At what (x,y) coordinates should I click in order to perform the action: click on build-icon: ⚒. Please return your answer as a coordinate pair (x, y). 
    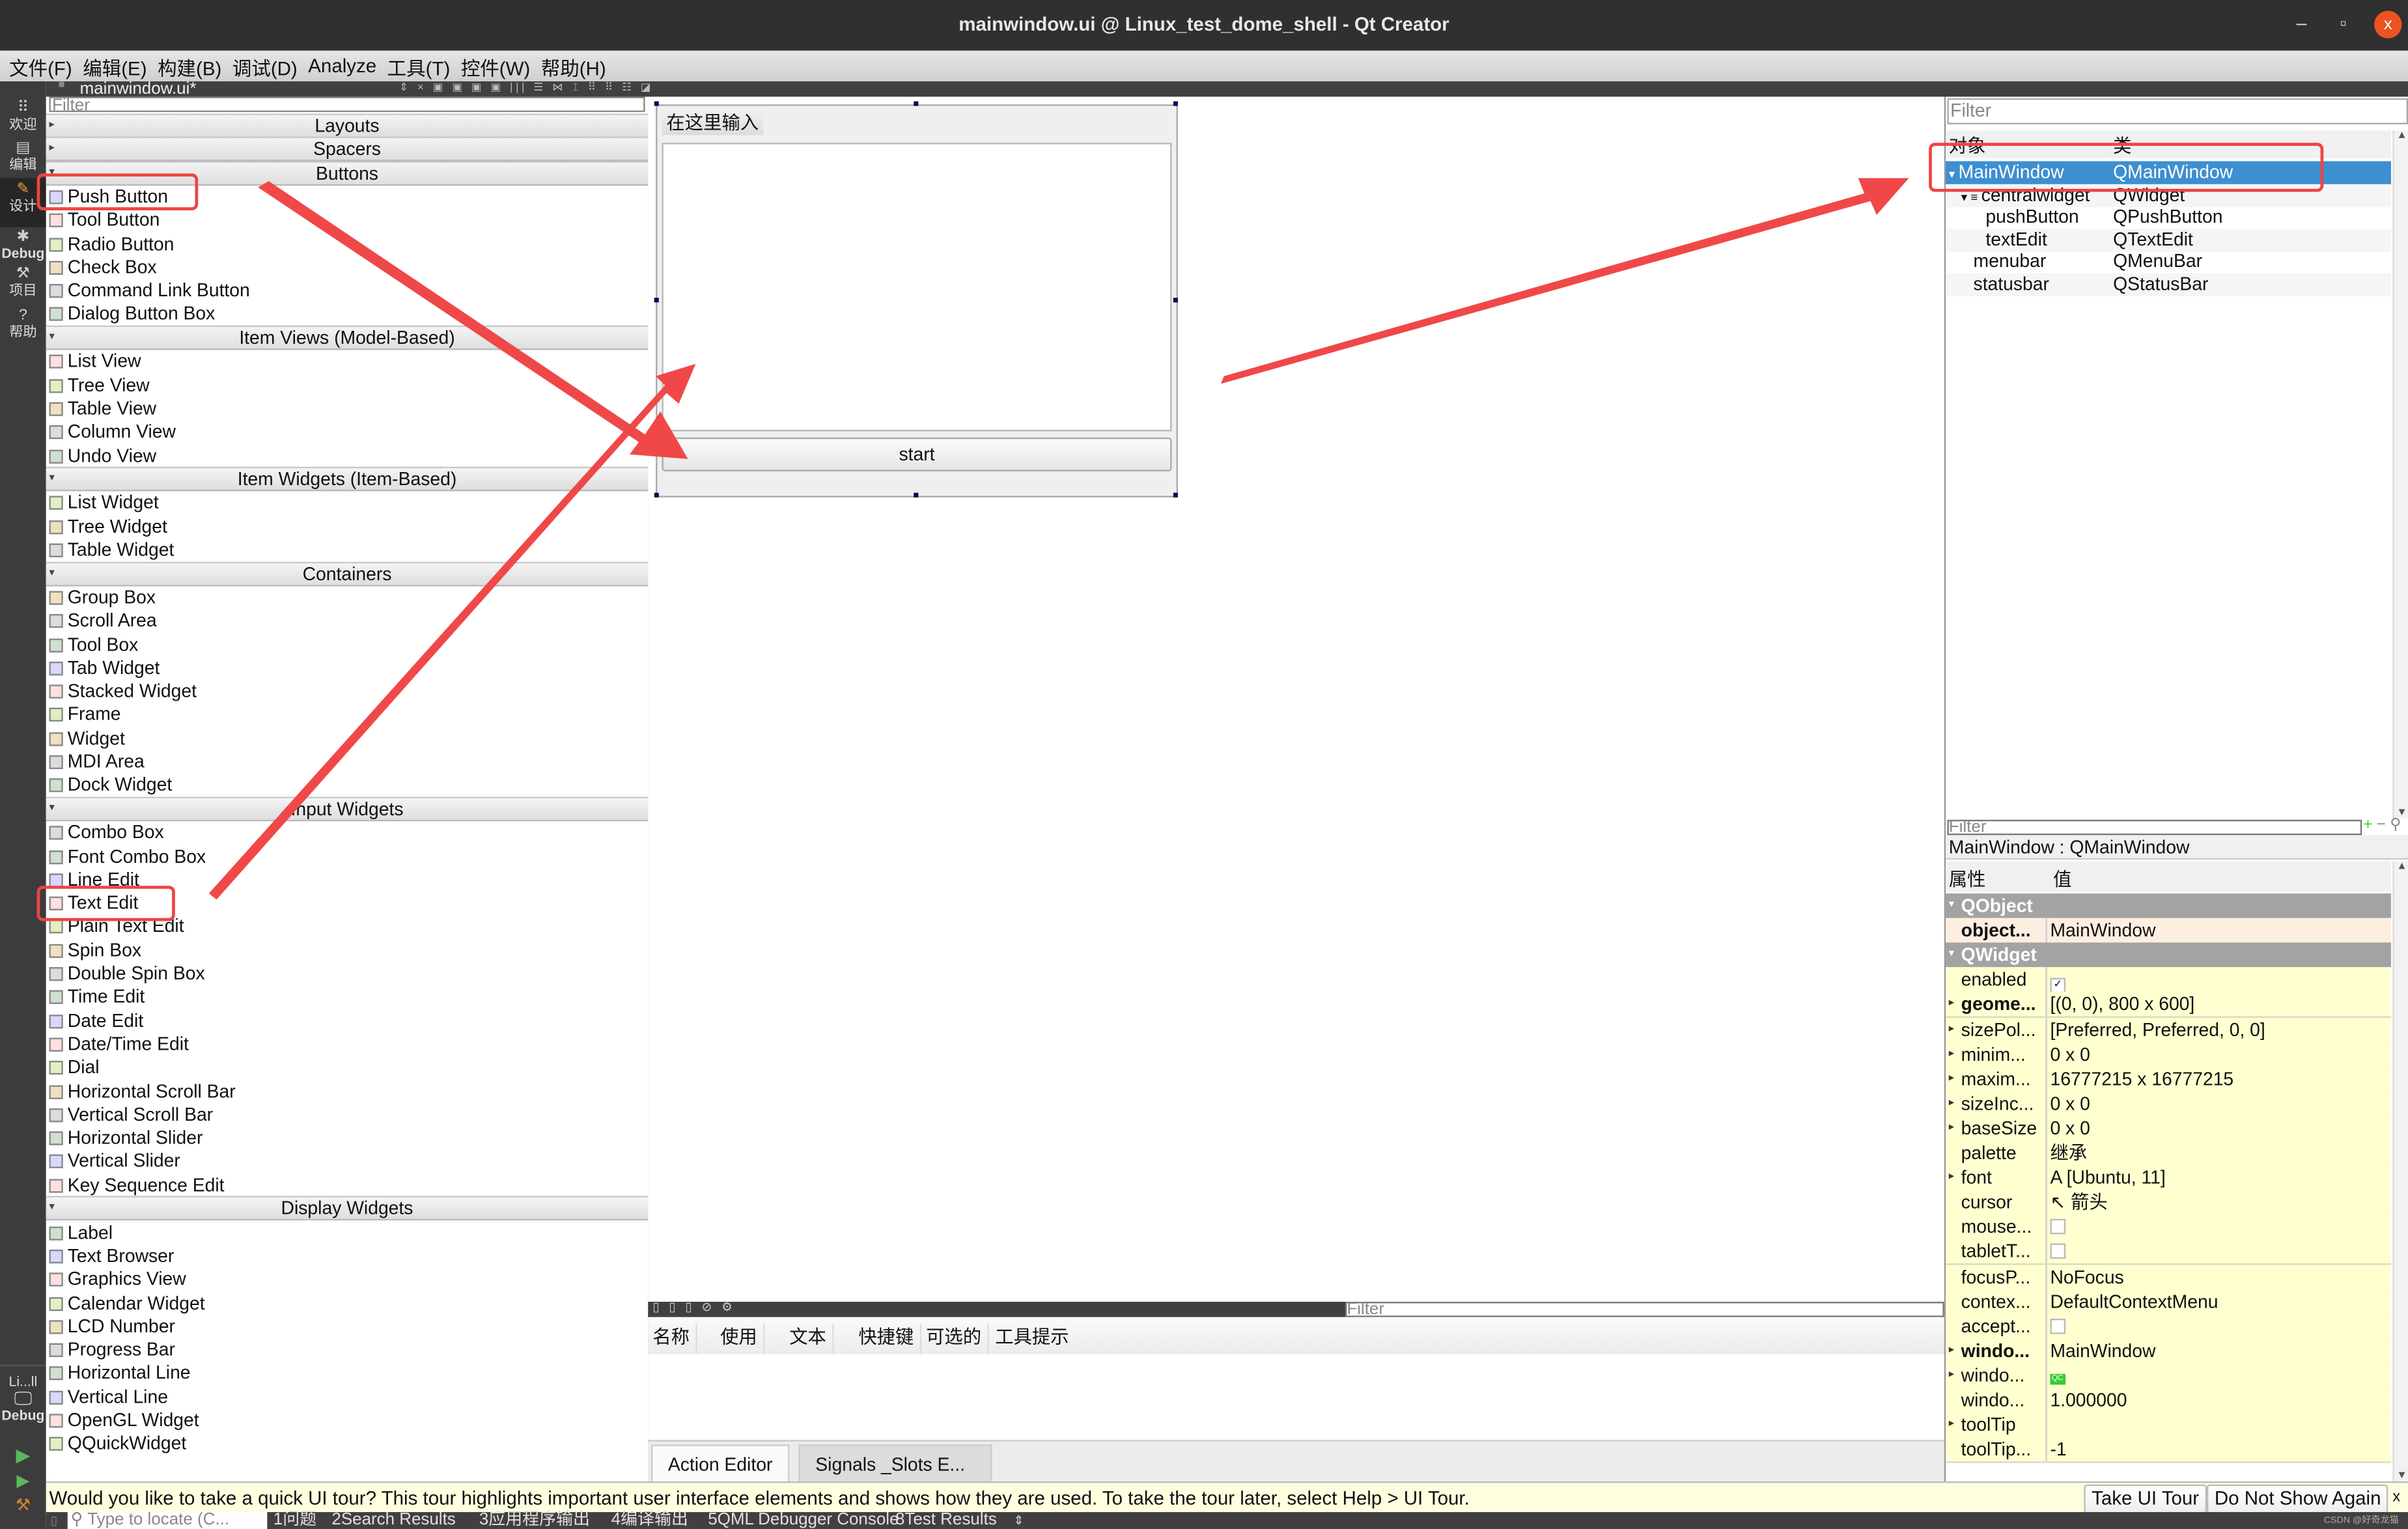
    Looking at the image, I should click on (23, 1506).